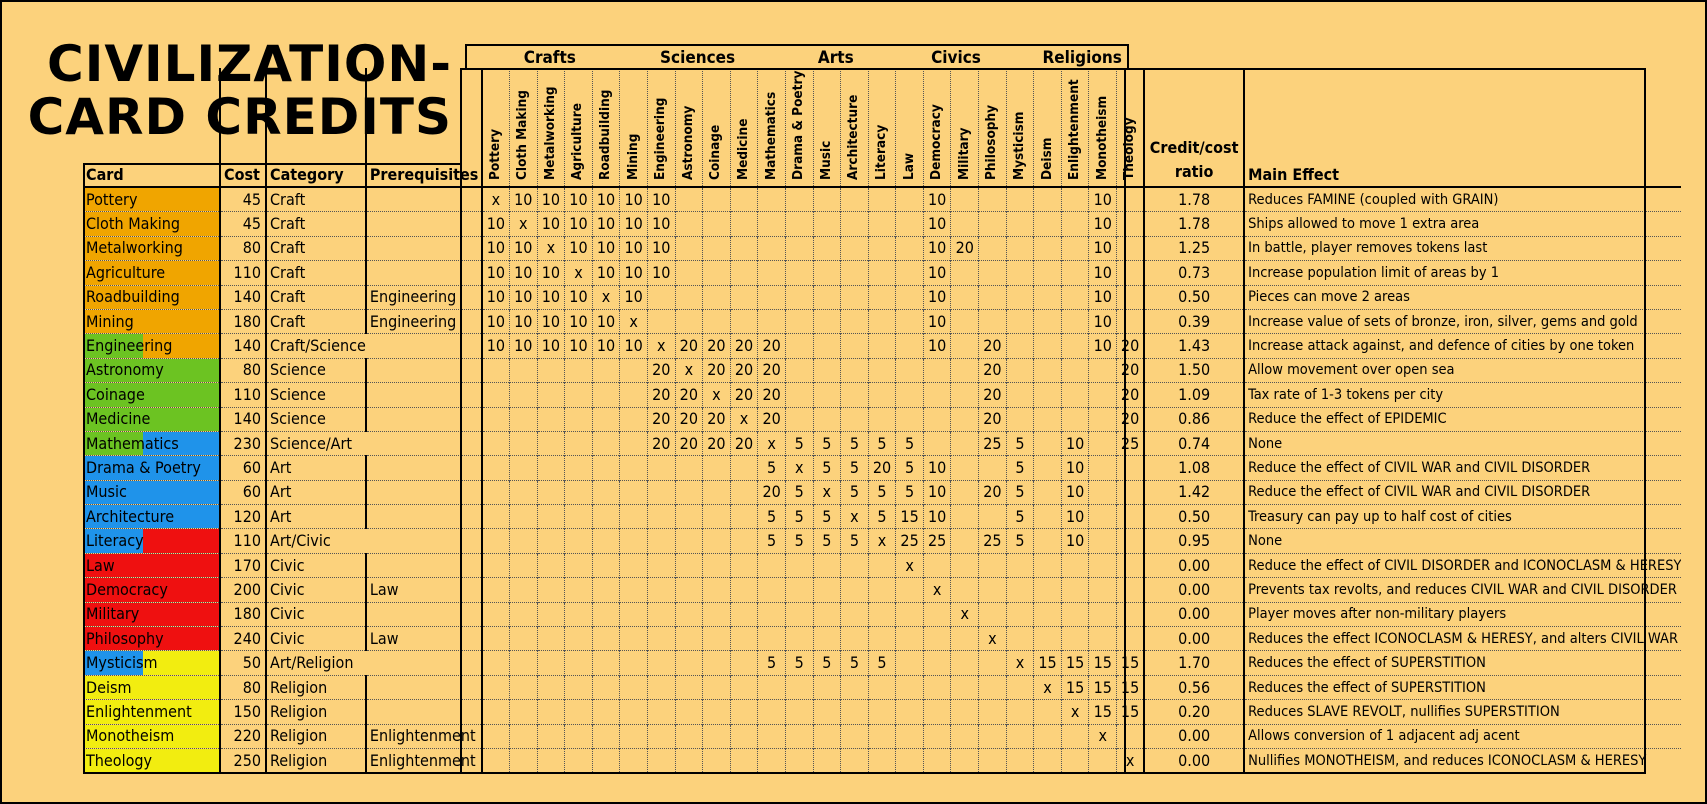 Image resolution: width=1707 pixels, height=804 pixels. I want to click on cost-cell: 230, so click(242, 443).